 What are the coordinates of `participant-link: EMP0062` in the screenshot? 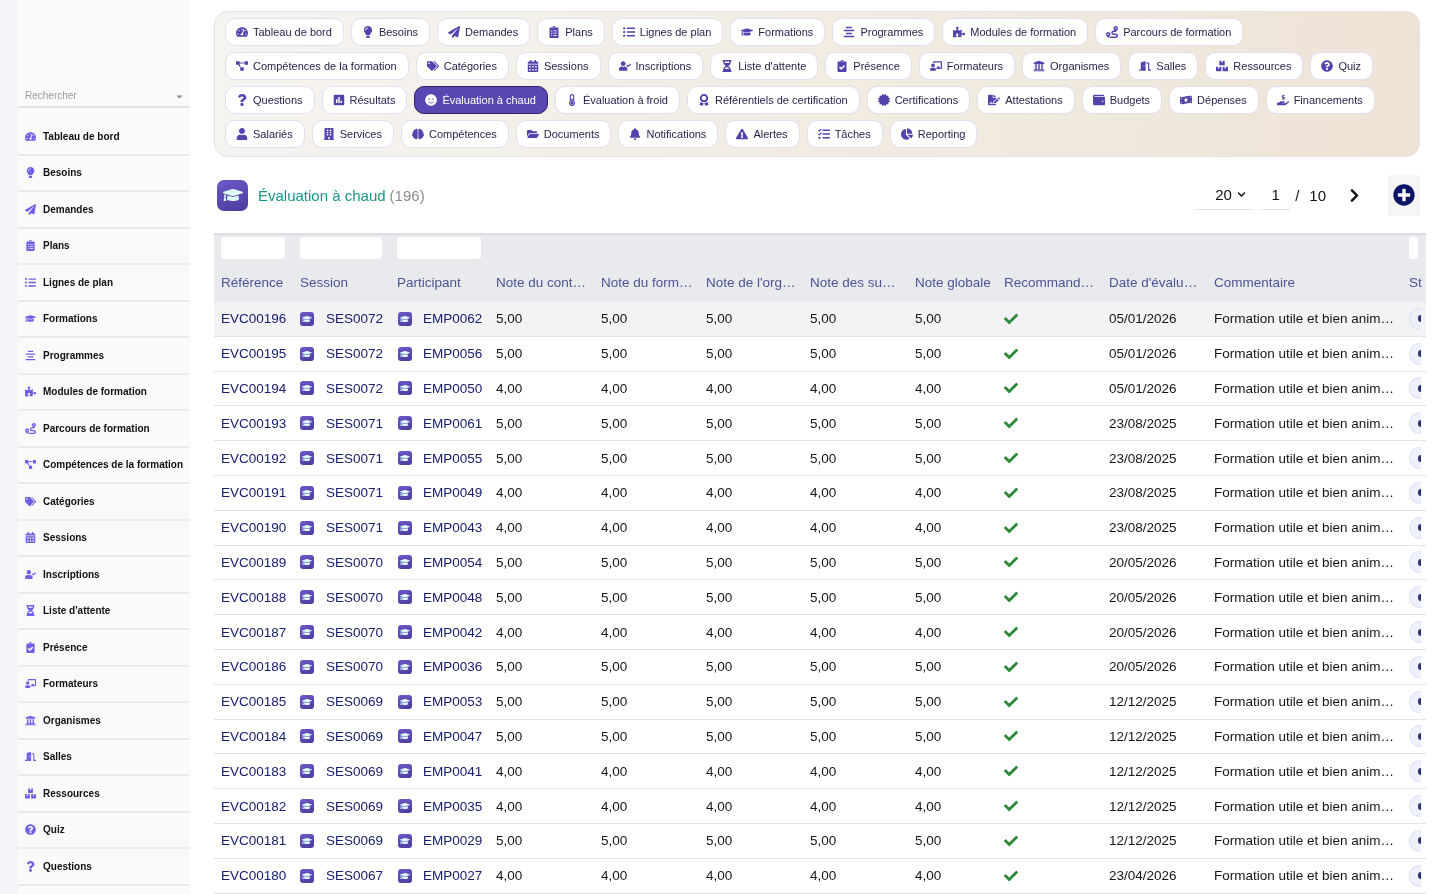 It's located at (453, 319).